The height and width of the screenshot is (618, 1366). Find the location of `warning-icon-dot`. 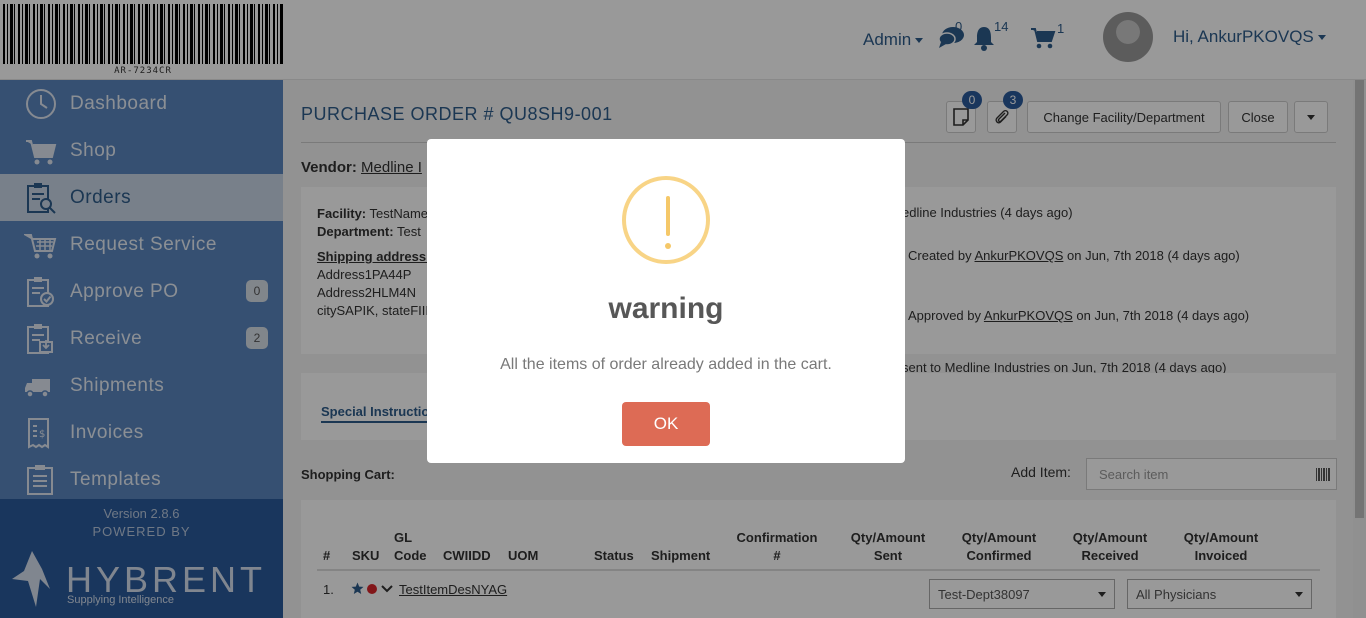

warning-icon-dot is located at coordinates (668, 246).